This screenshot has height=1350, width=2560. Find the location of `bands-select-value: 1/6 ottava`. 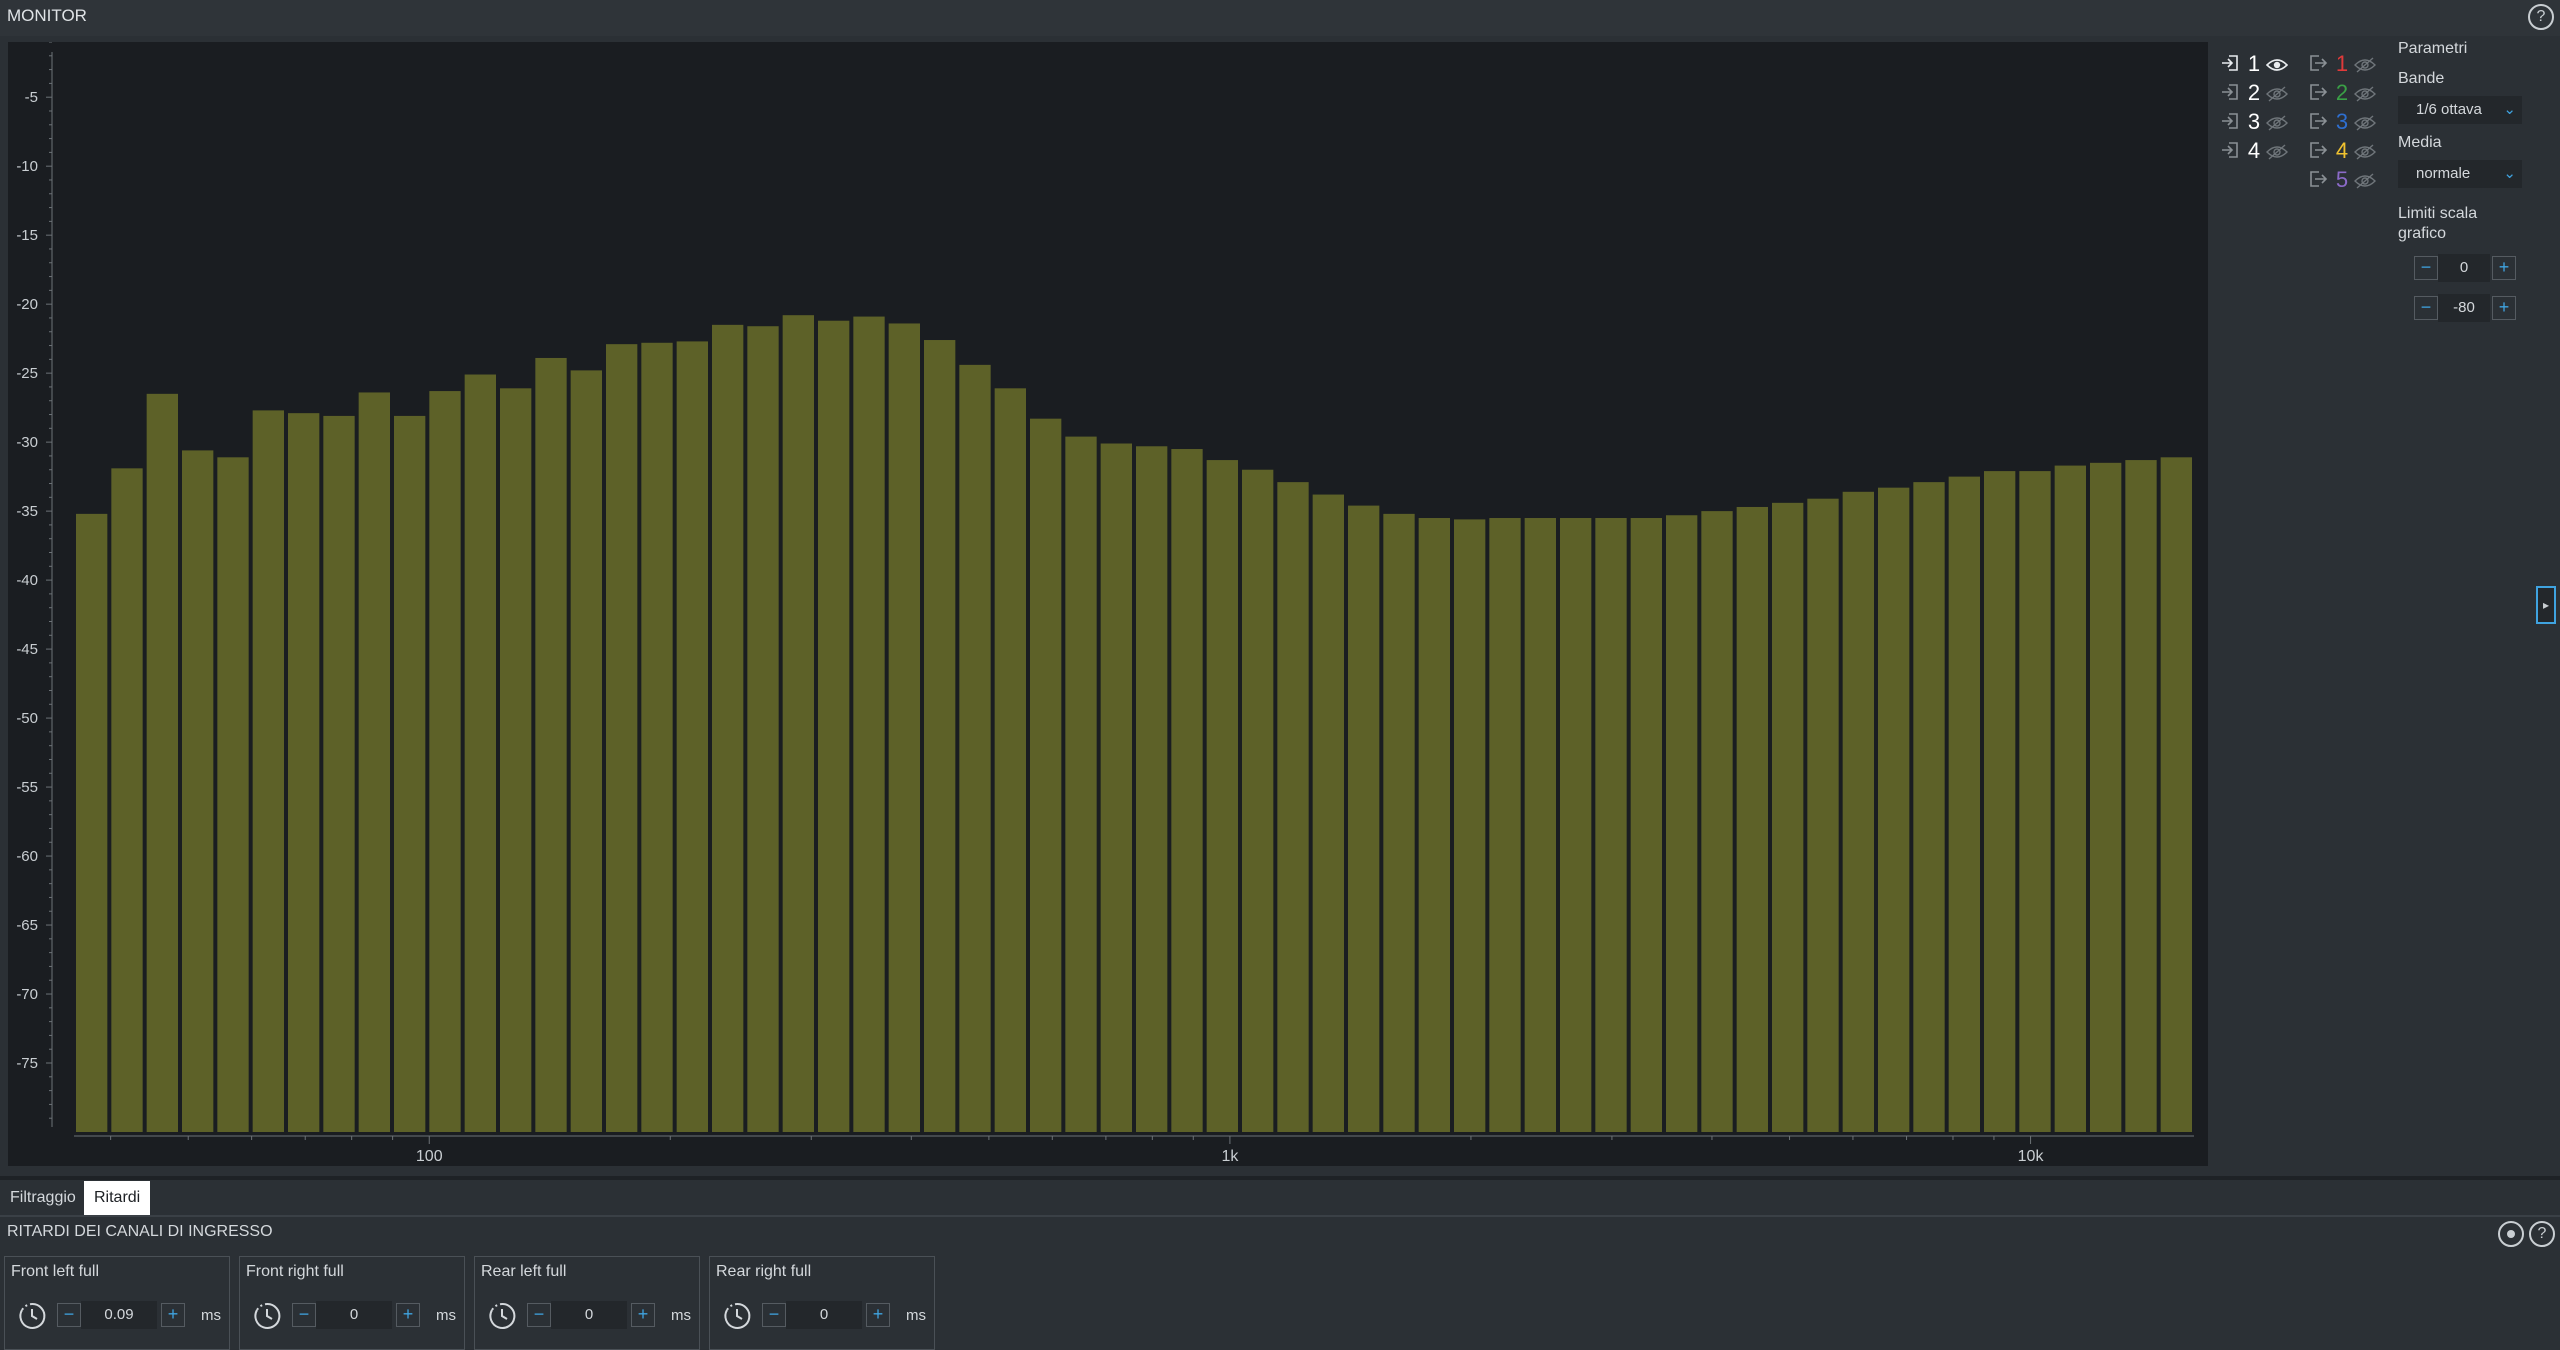

bands-select-value: 1/6 ottava is located at coordinates (2449, 109).